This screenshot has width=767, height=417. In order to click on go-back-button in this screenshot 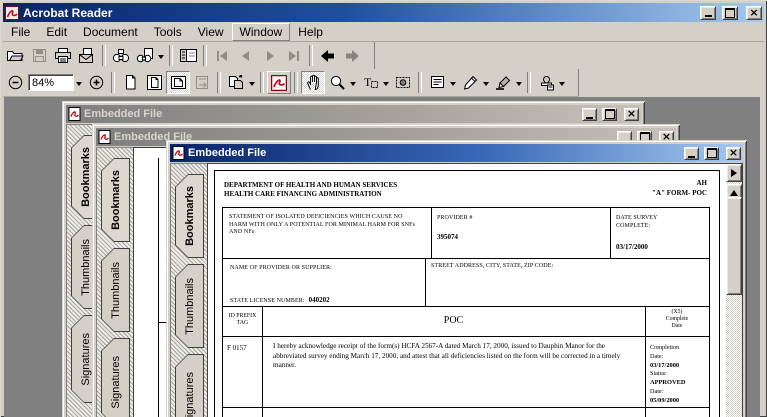, I will do `click(328, 55)`.